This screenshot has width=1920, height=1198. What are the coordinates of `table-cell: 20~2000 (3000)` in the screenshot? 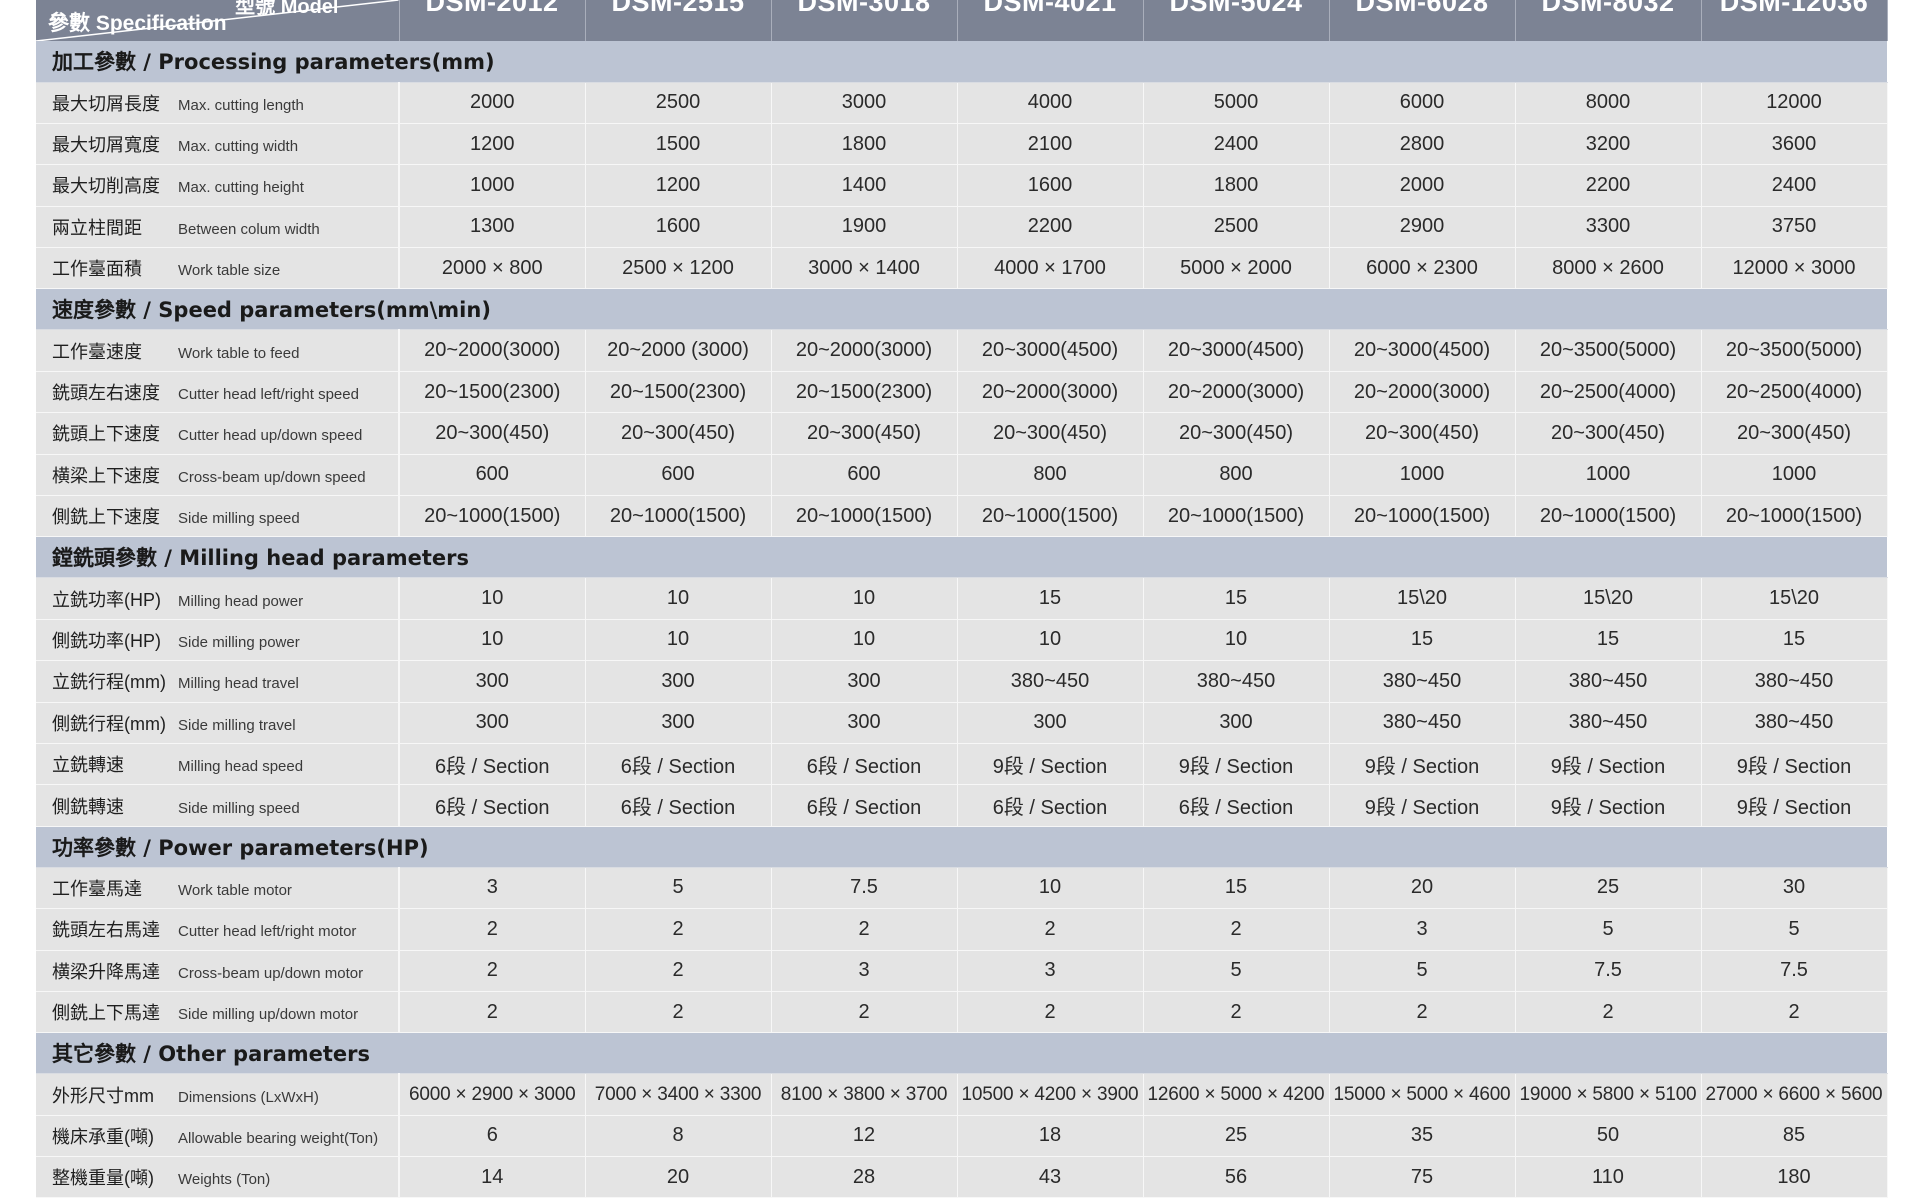 It's located at (678, 350).